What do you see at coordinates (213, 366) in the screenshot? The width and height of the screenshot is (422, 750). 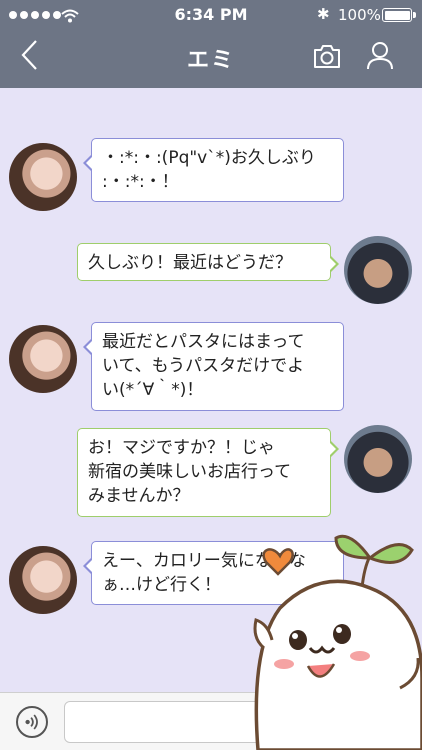 I see `message-bubble-received: 最近だとパスタにはまって いて、もうパスタだけでよ い(*´∀｀*)！` at bounding box center [213, 366].